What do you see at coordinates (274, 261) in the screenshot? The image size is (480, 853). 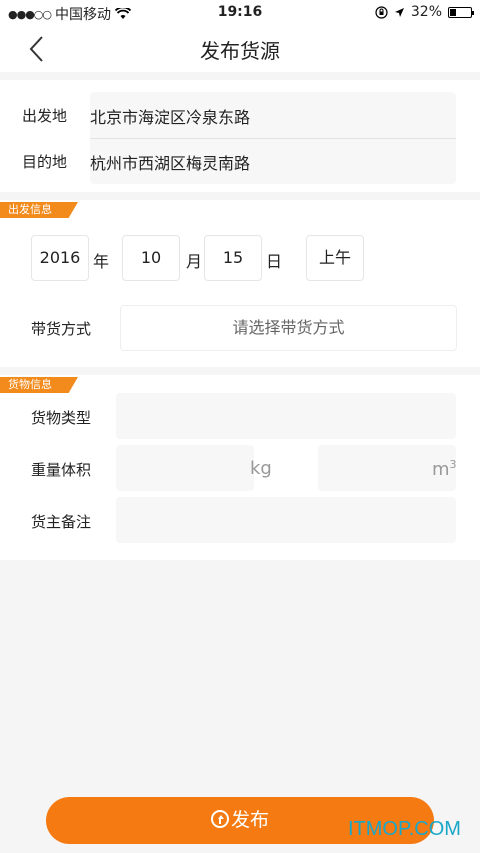 I see `day-unit: 日` at bounding box center [274, 261].